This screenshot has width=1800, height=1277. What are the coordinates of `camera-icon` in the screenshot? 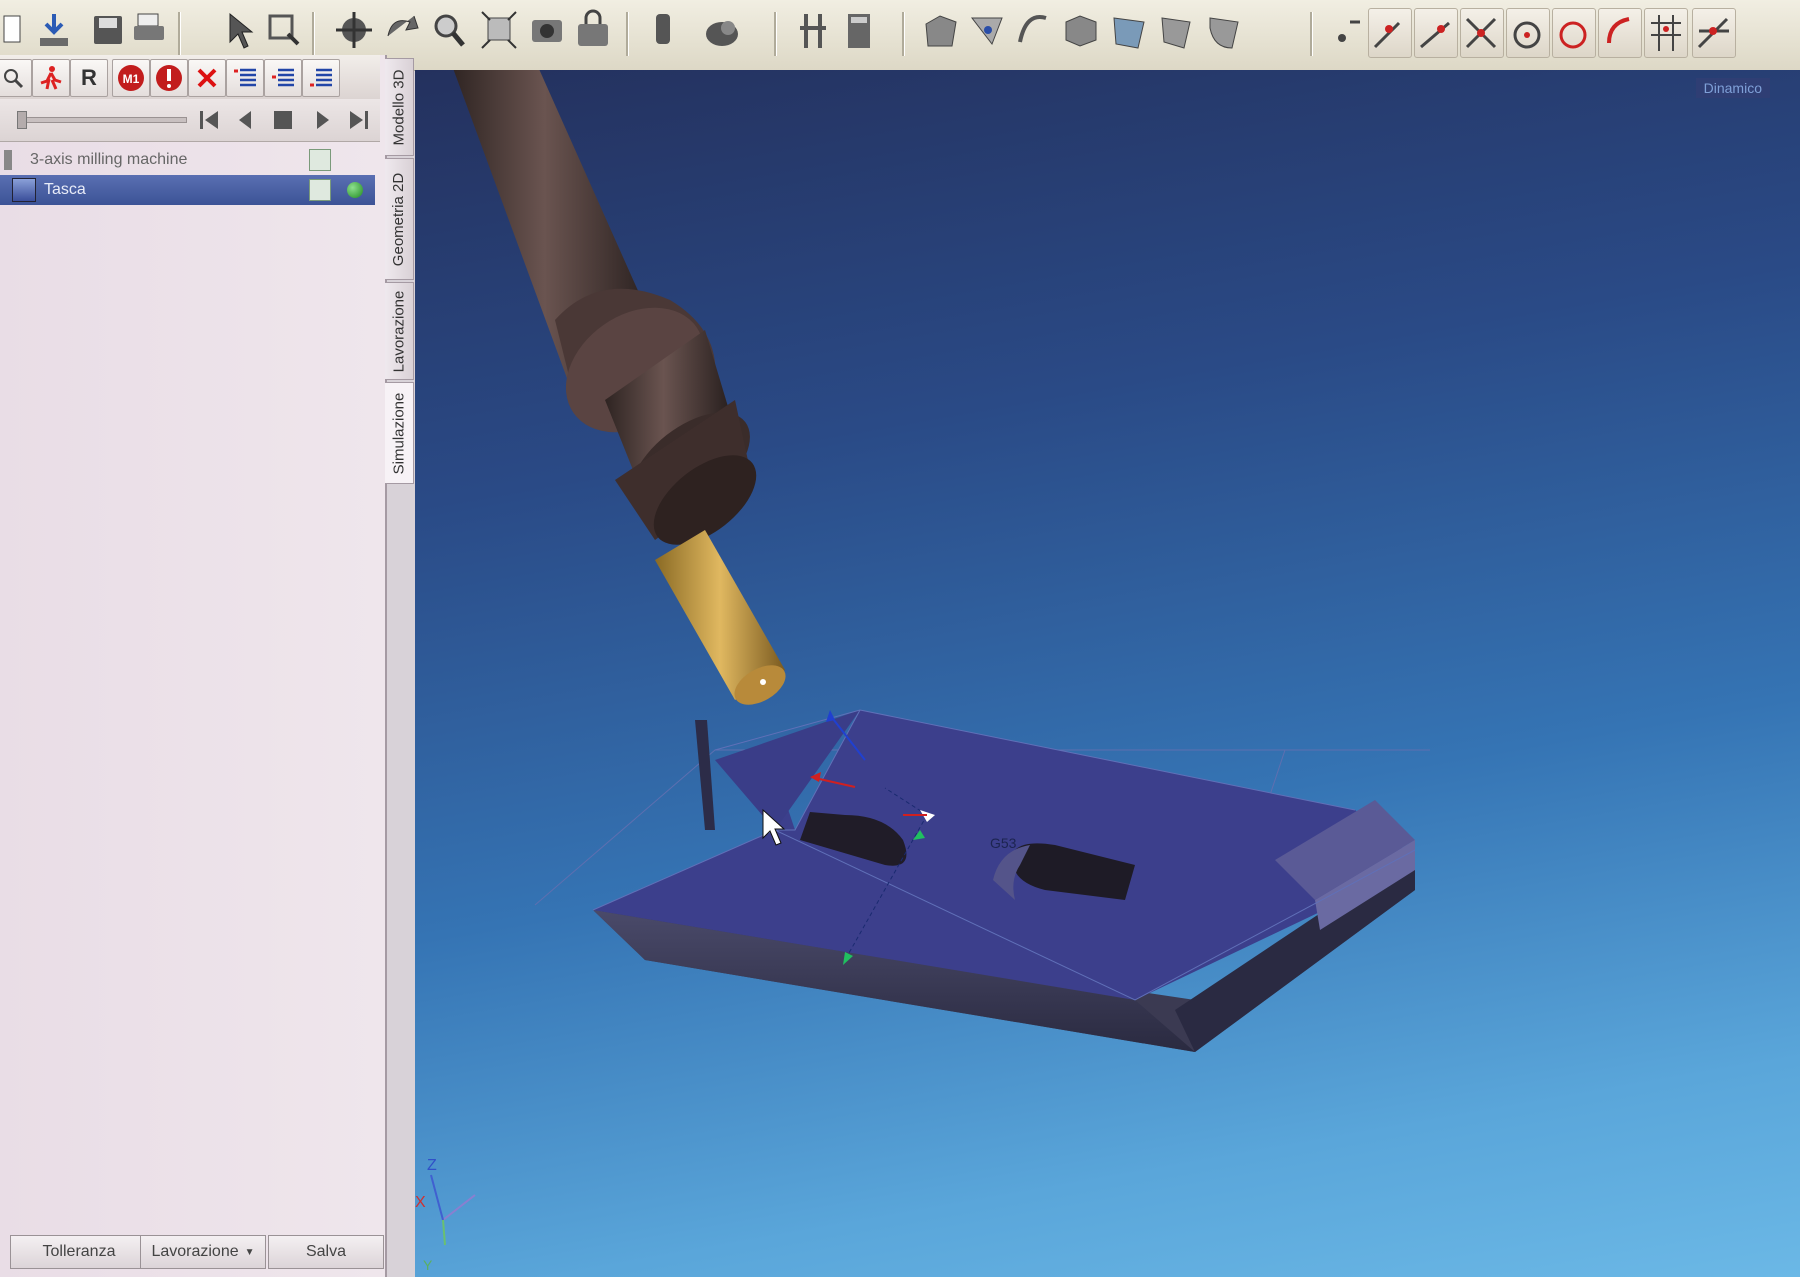 It's located at (547, 32).